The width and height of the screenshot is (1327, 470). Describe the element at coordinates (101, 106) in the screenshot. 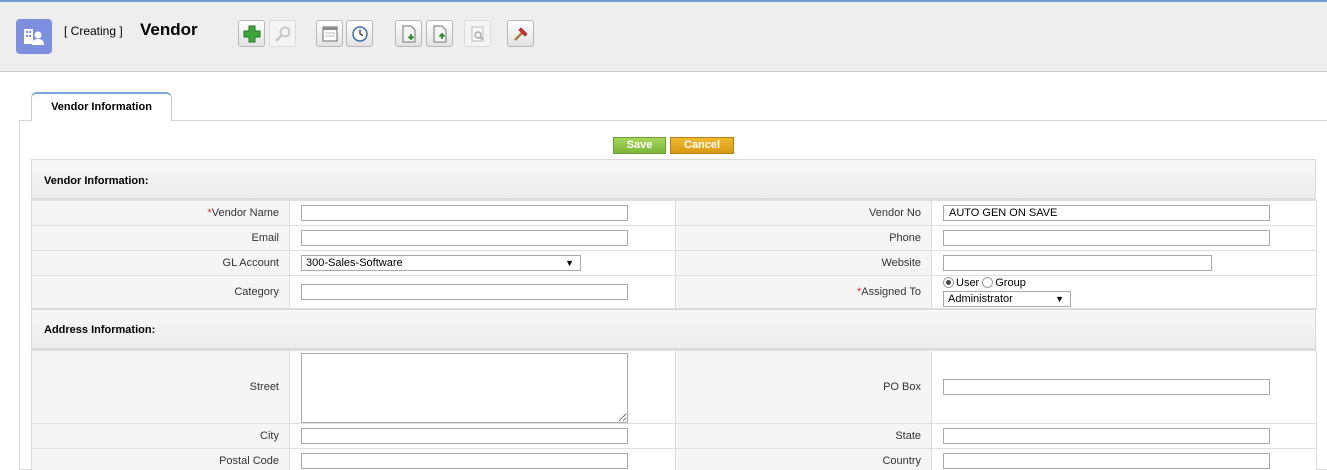

I see `tab-vendor-information: Vendor Information` at that location.